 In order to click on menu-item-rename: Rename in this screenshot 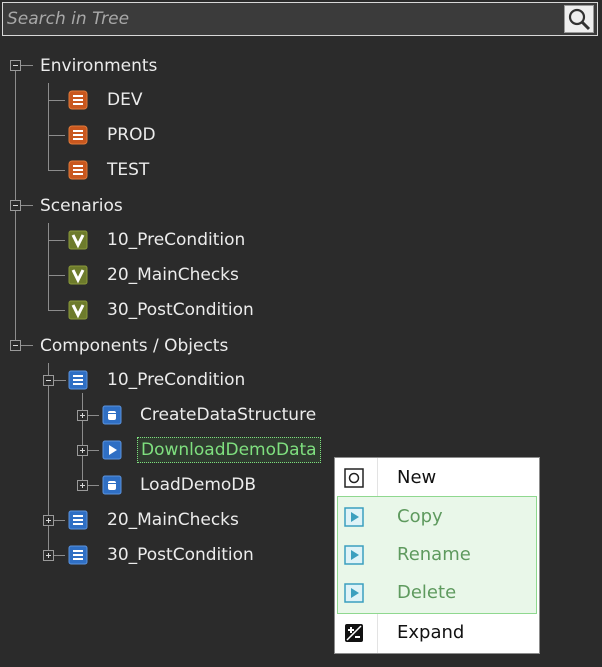, I will do `click(437, 555)`.